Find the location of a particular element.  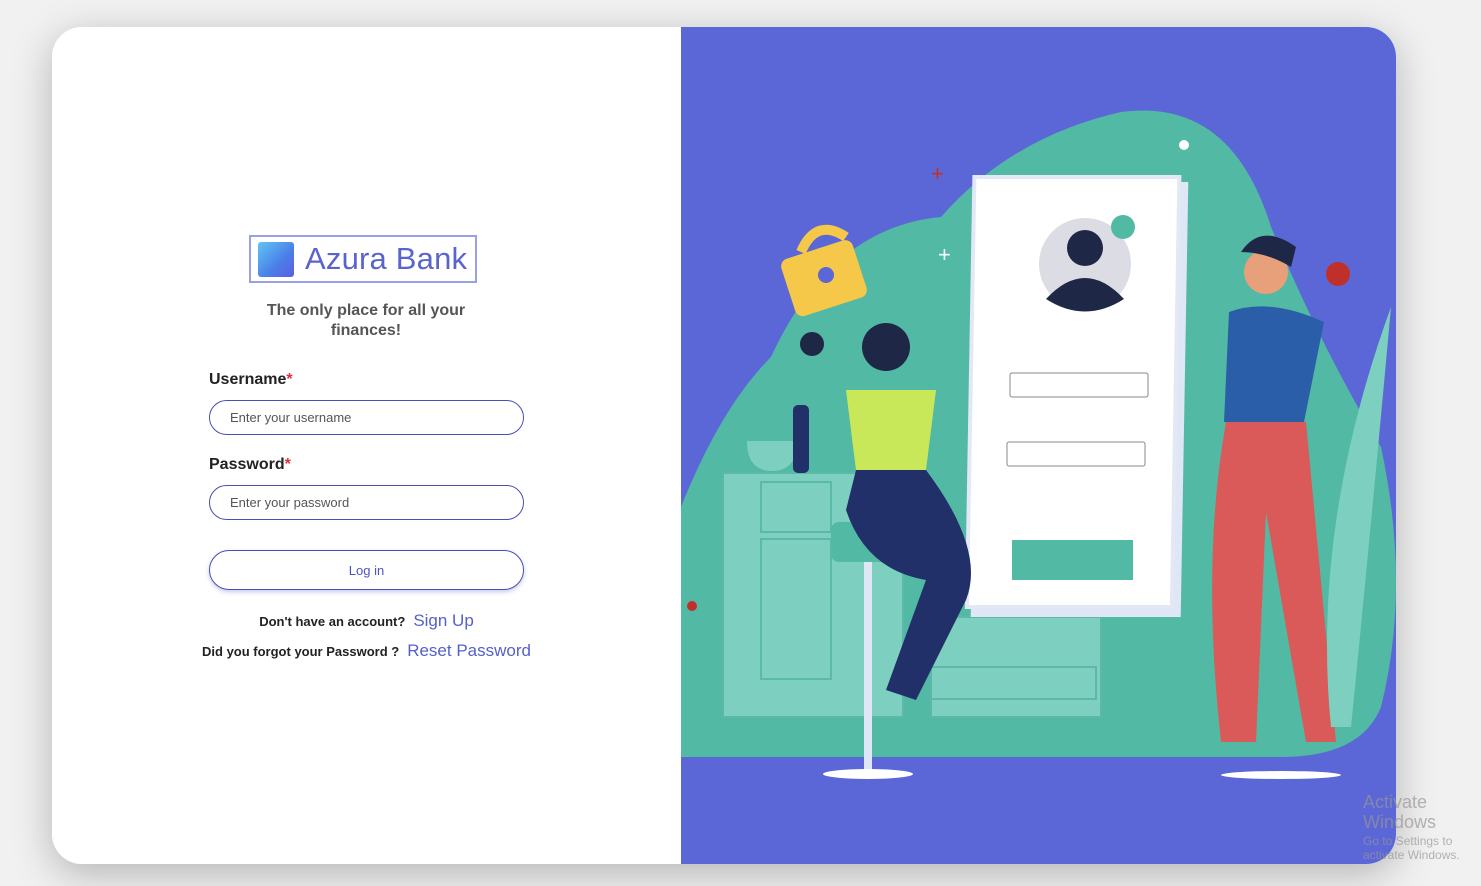

phone-screen is located at coordinates (1076, 396).